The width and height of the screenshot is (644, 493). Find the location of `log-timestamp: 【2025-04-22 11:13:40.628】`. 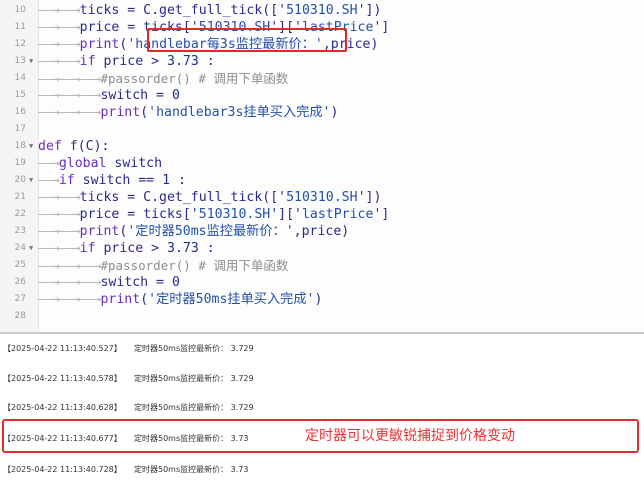

log-timestamp: 【2025-04-22 11:13:40.628】 is located at coordinates (62, 407).